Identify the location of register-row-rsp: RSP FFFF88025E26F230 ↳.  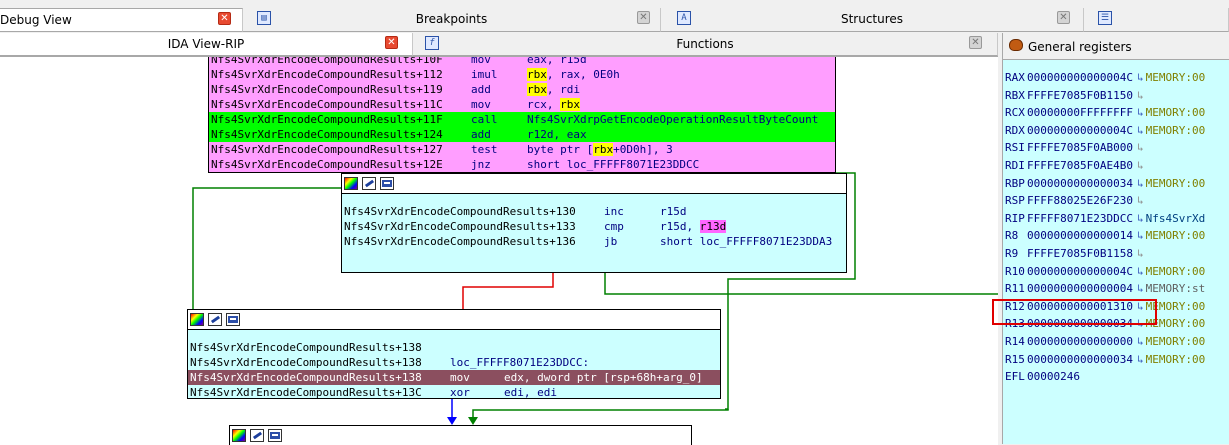
(1074, 200).